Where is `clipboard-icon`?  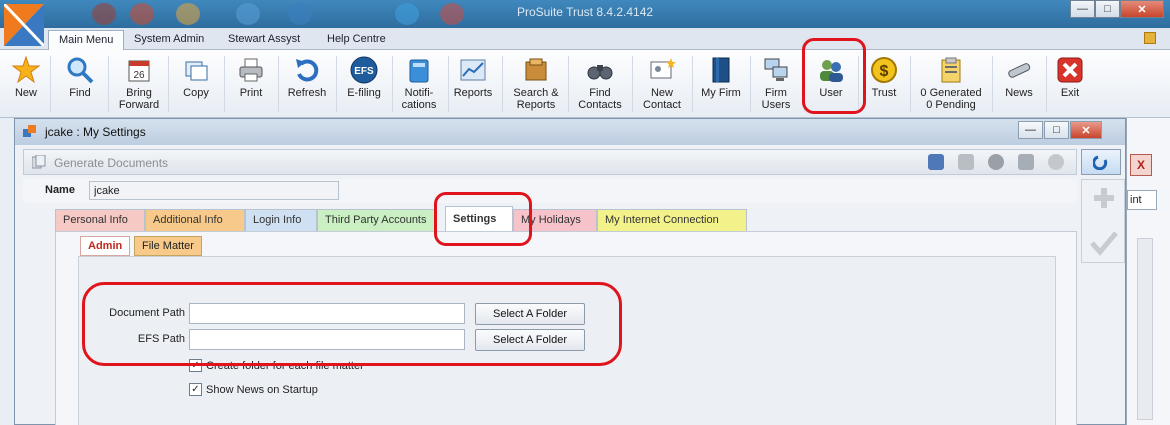
clipboard-icon is located at coordinates (951, 70).